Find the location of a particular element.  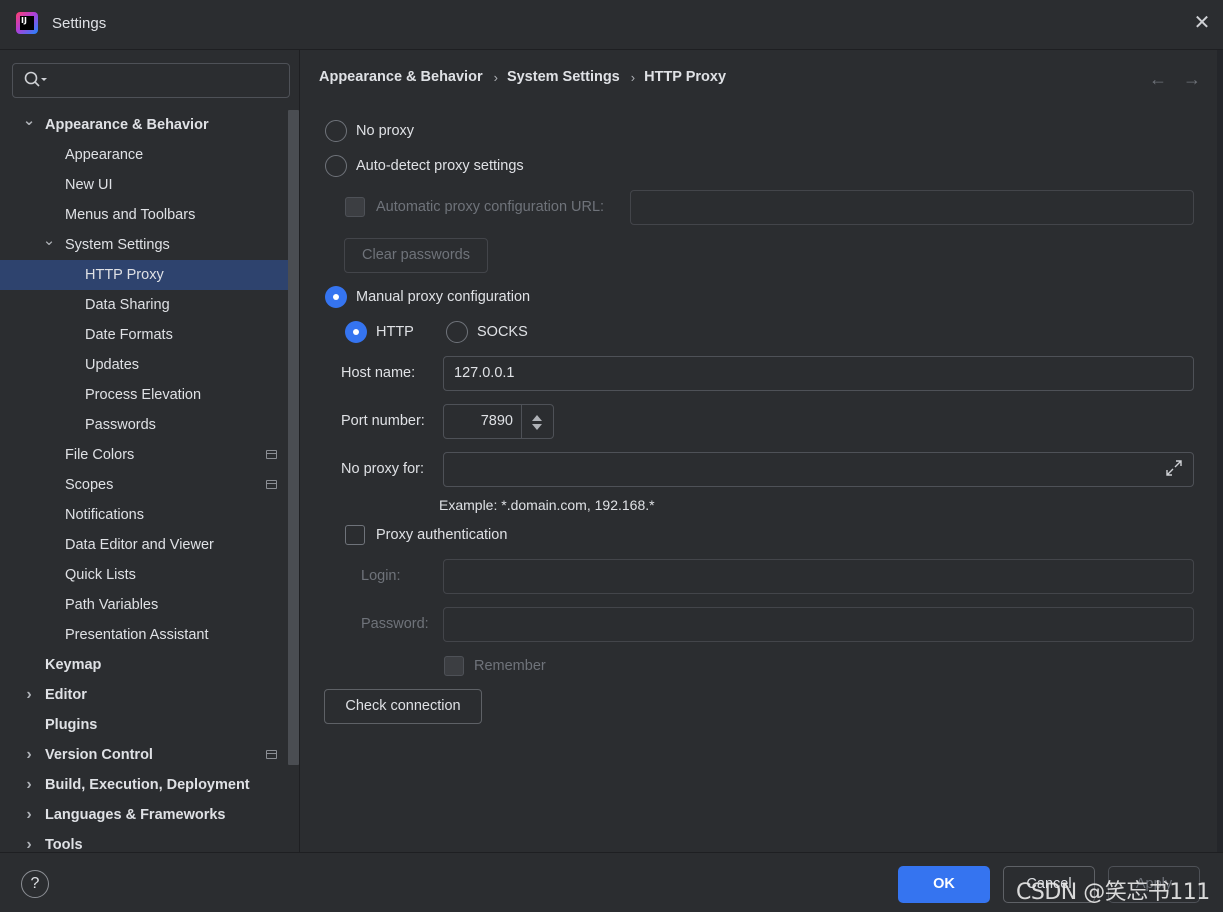

tree-item-label: Plugins is located at coordinates (71, 725).